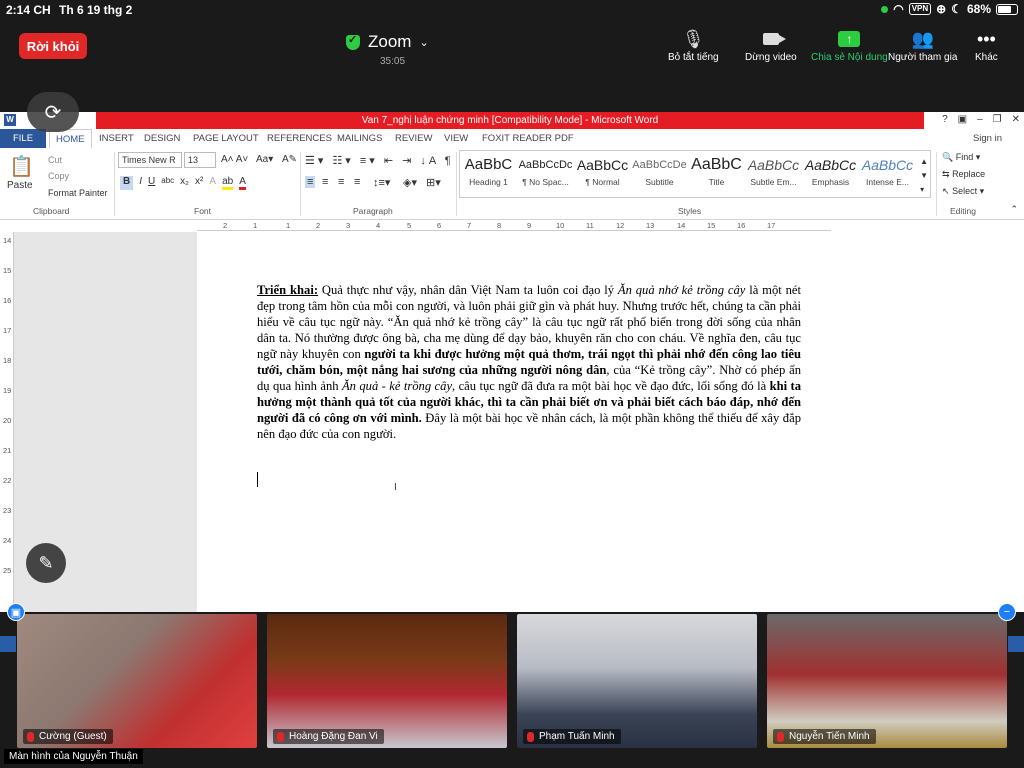 The image size is (1024, 768). What do you see at coordinates (184, 183) in the screenshot?
I see `subscript-button: x₂` at bounding box center [184, 183].